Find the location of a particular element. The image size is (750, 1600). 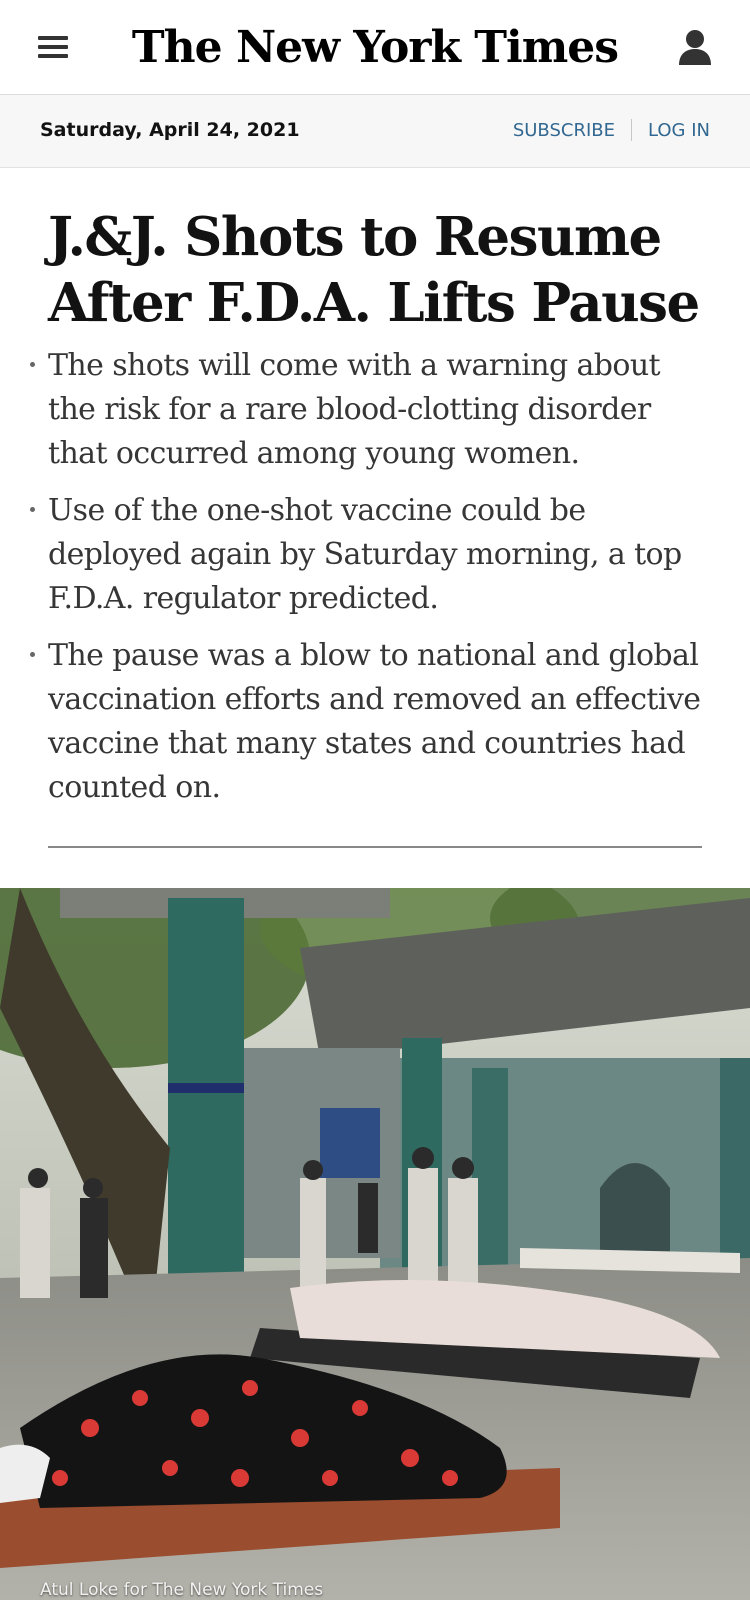

nyt-masthead-logo: The New York Times is located at coordinates (375, 48).